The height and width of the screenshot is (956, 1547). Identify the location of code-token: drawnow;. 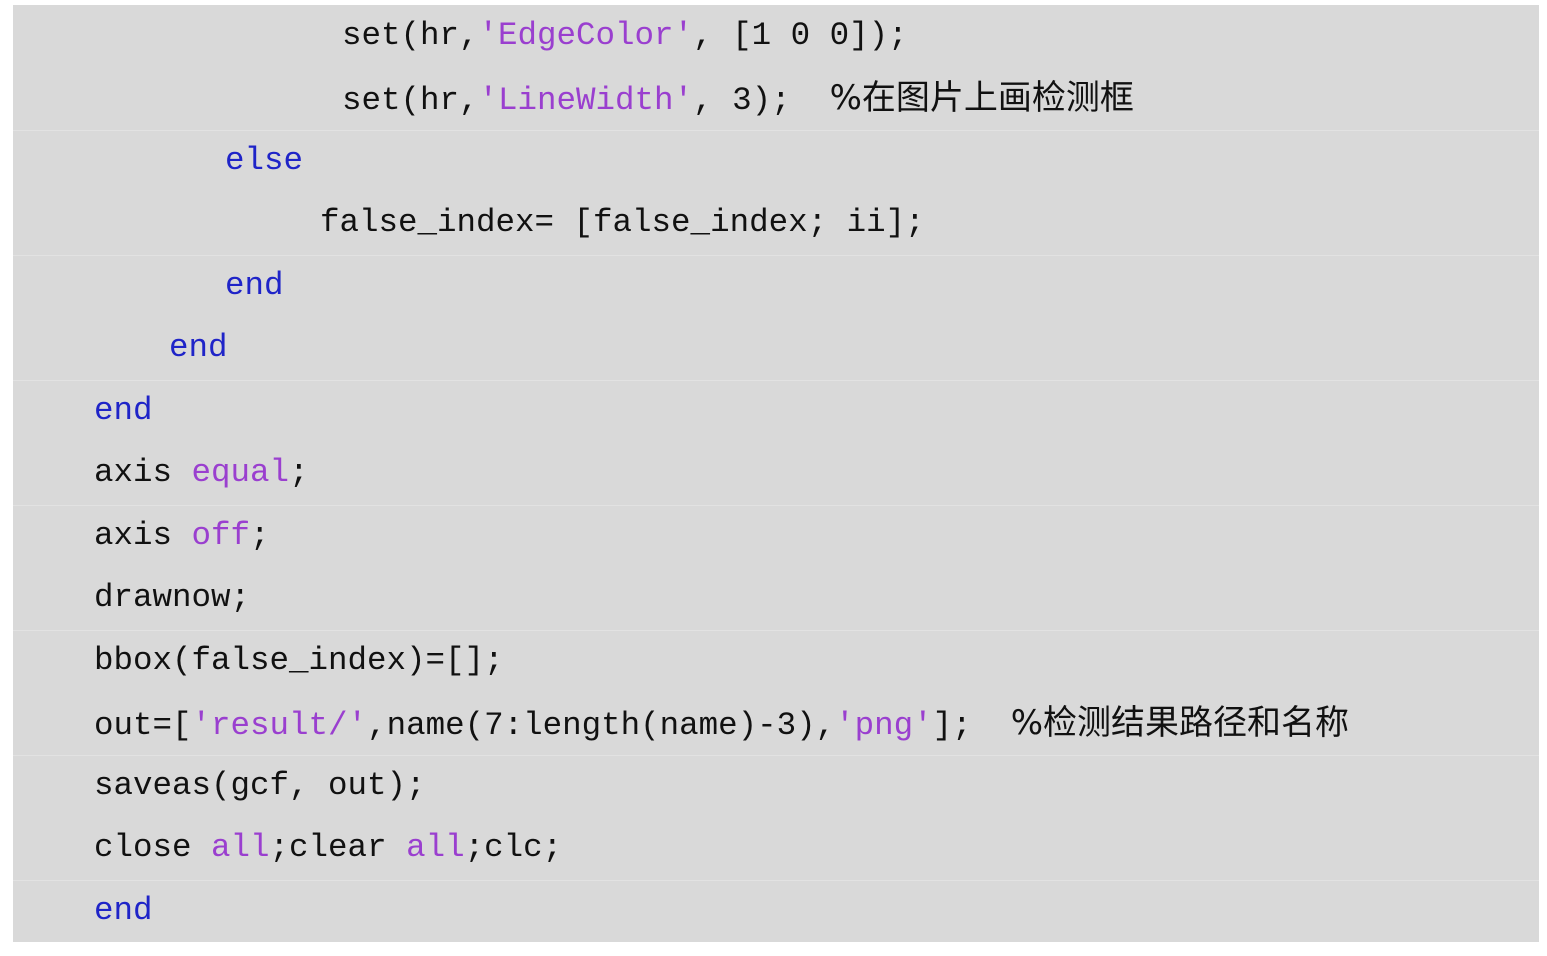
(172, 597).